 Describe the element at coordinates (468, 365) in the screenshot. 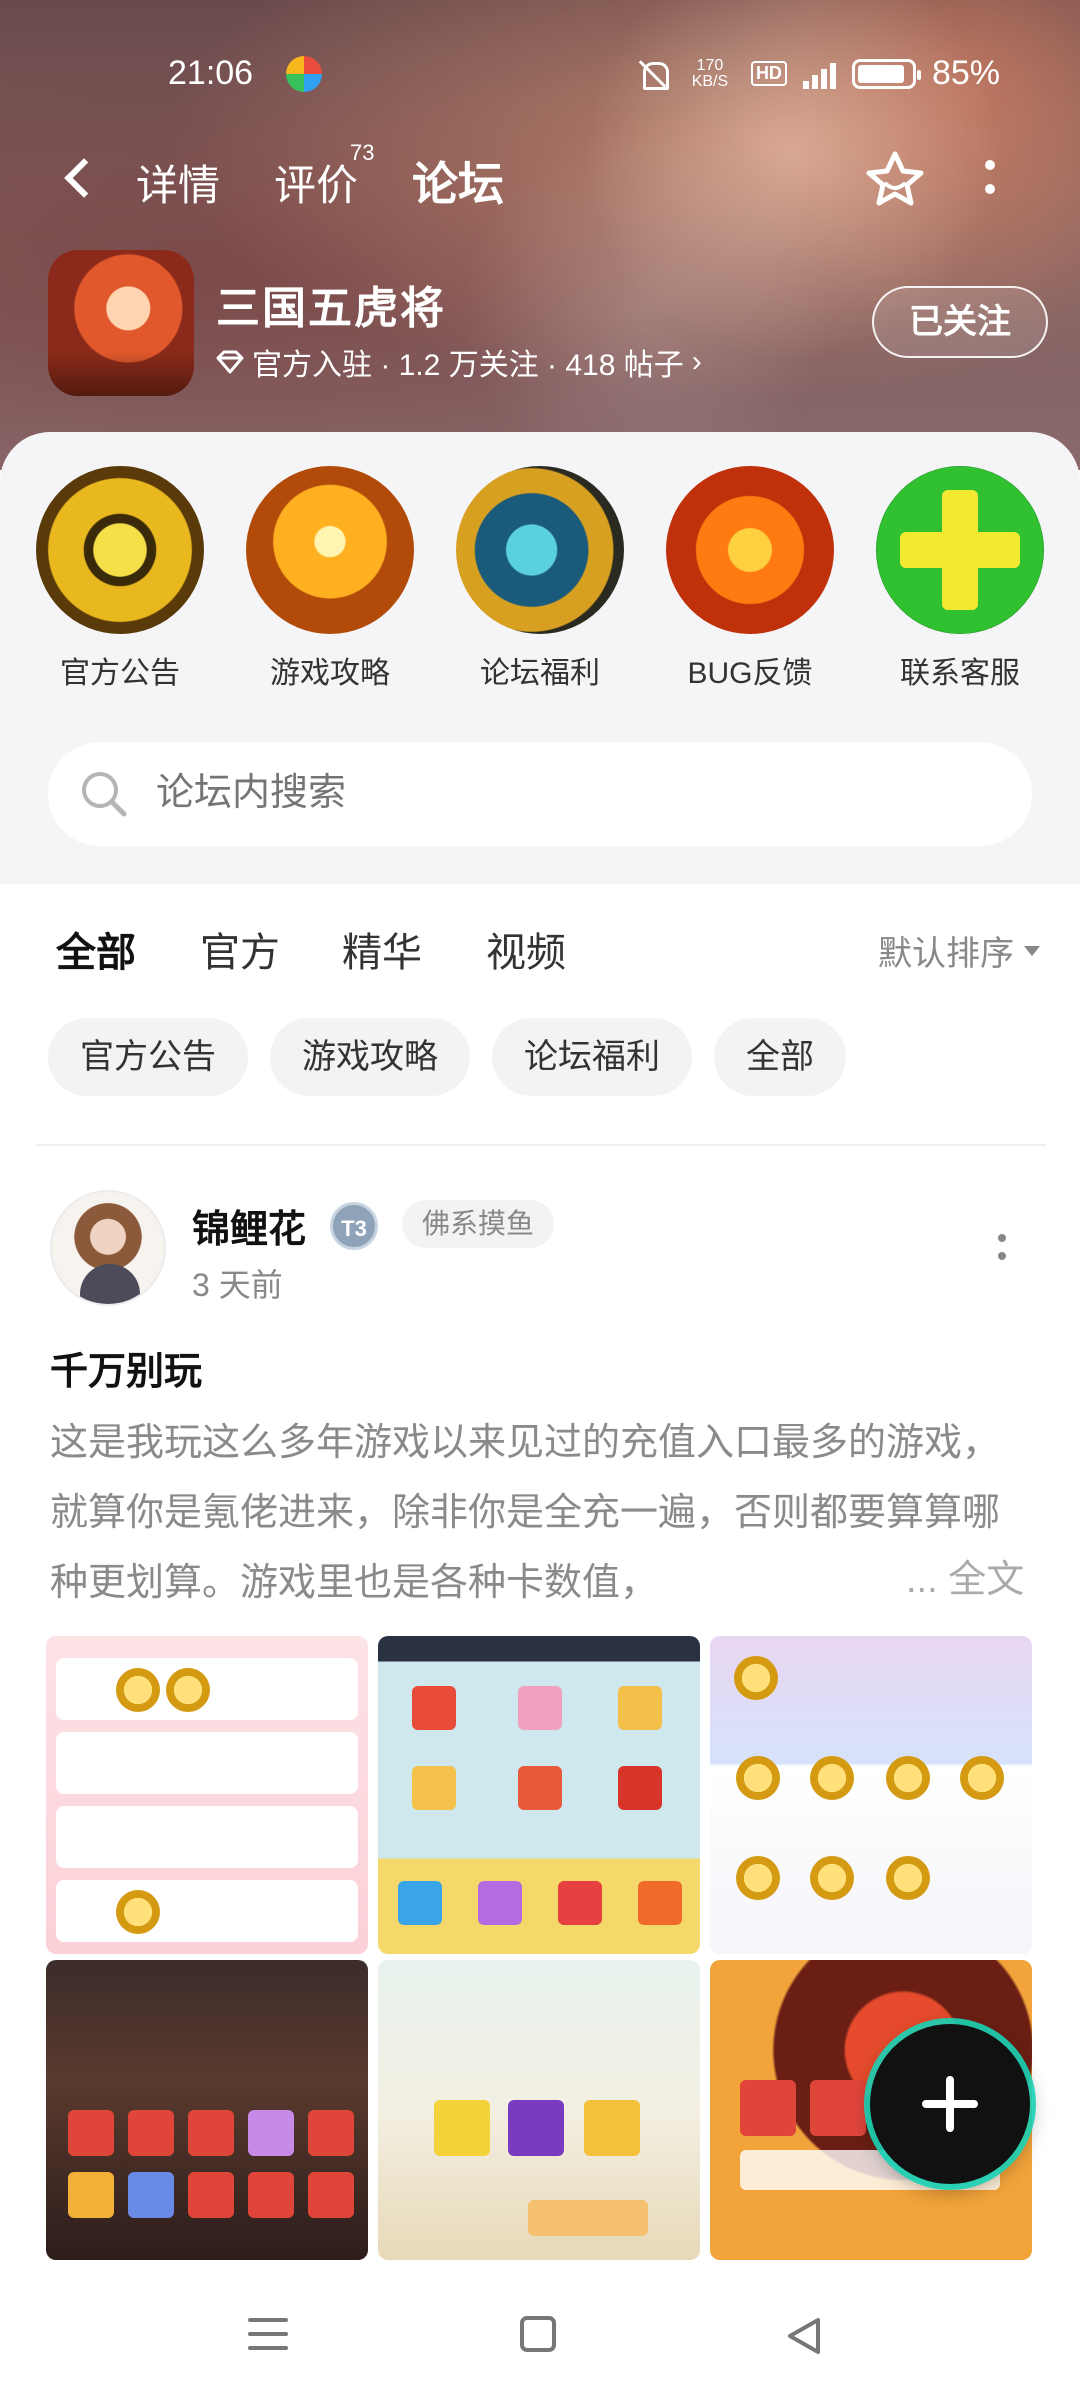

I see `game-meta-text: 官方入驻 · 1.2 万关注 · 418 帖子` at that location.